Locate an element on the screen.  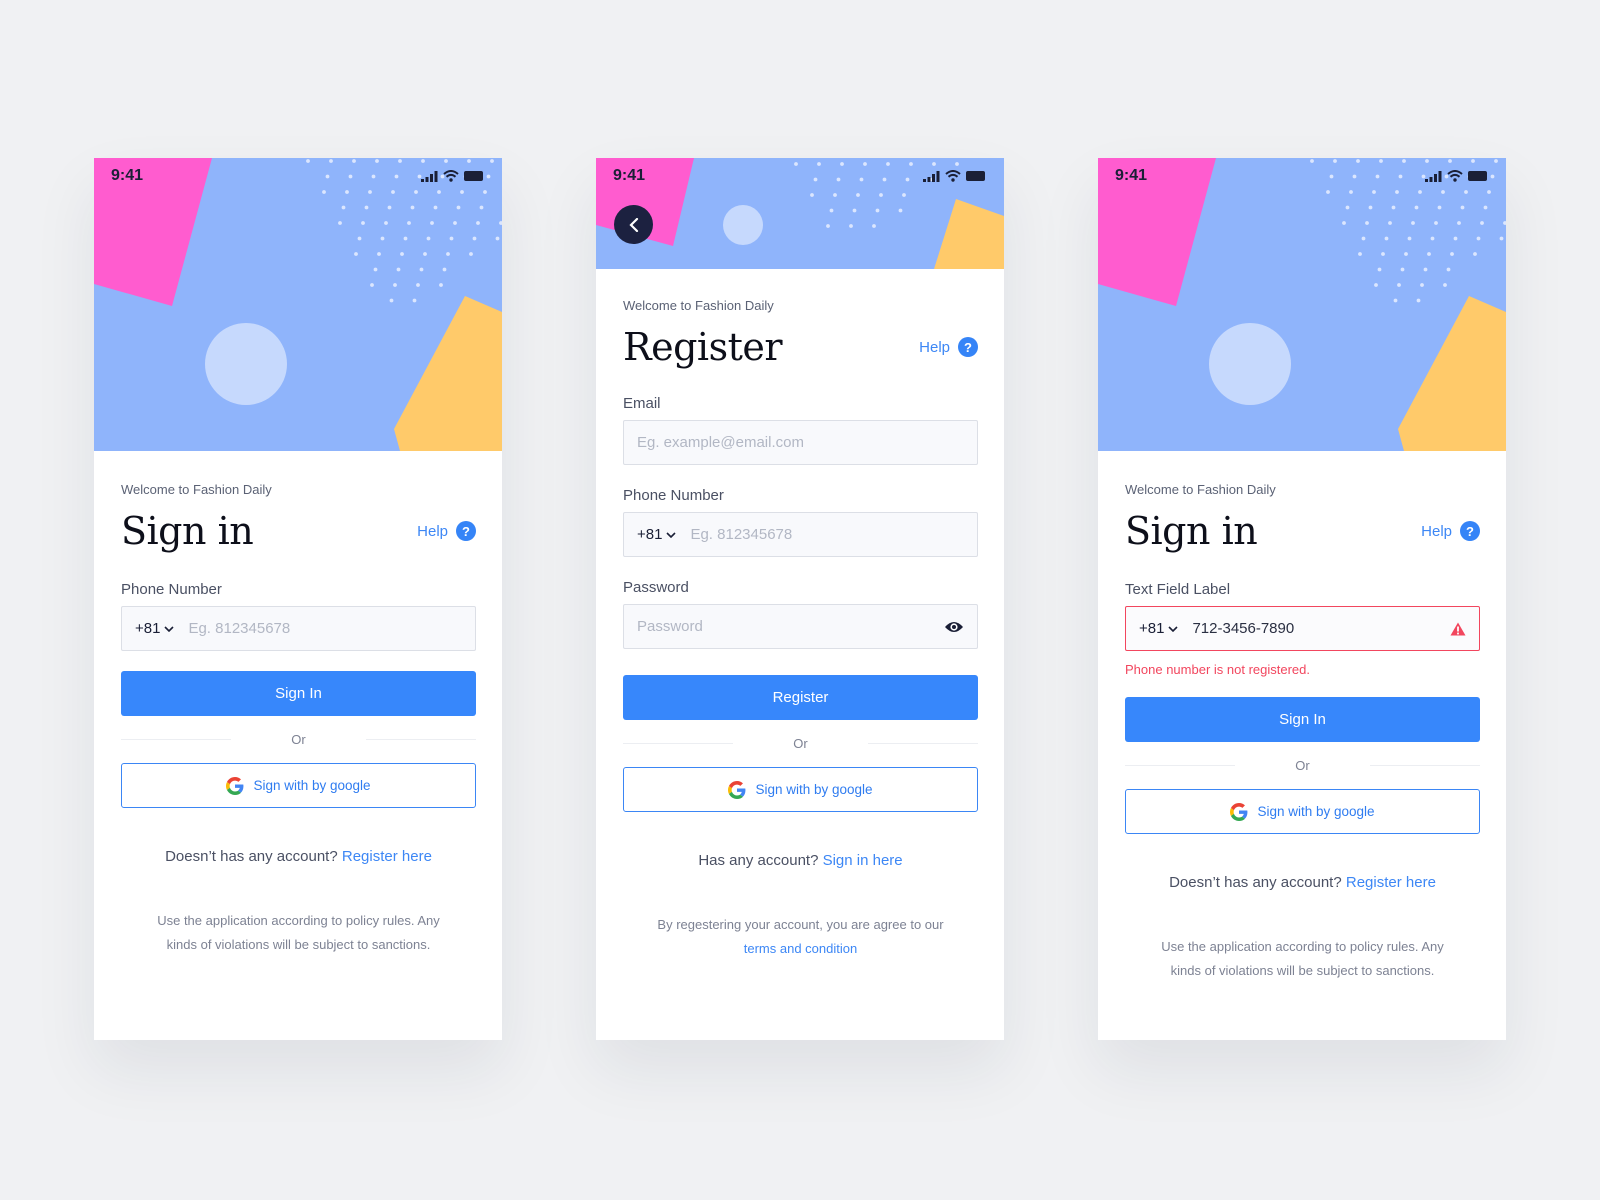
help-label: Help is located at coordinates (1436, 531).